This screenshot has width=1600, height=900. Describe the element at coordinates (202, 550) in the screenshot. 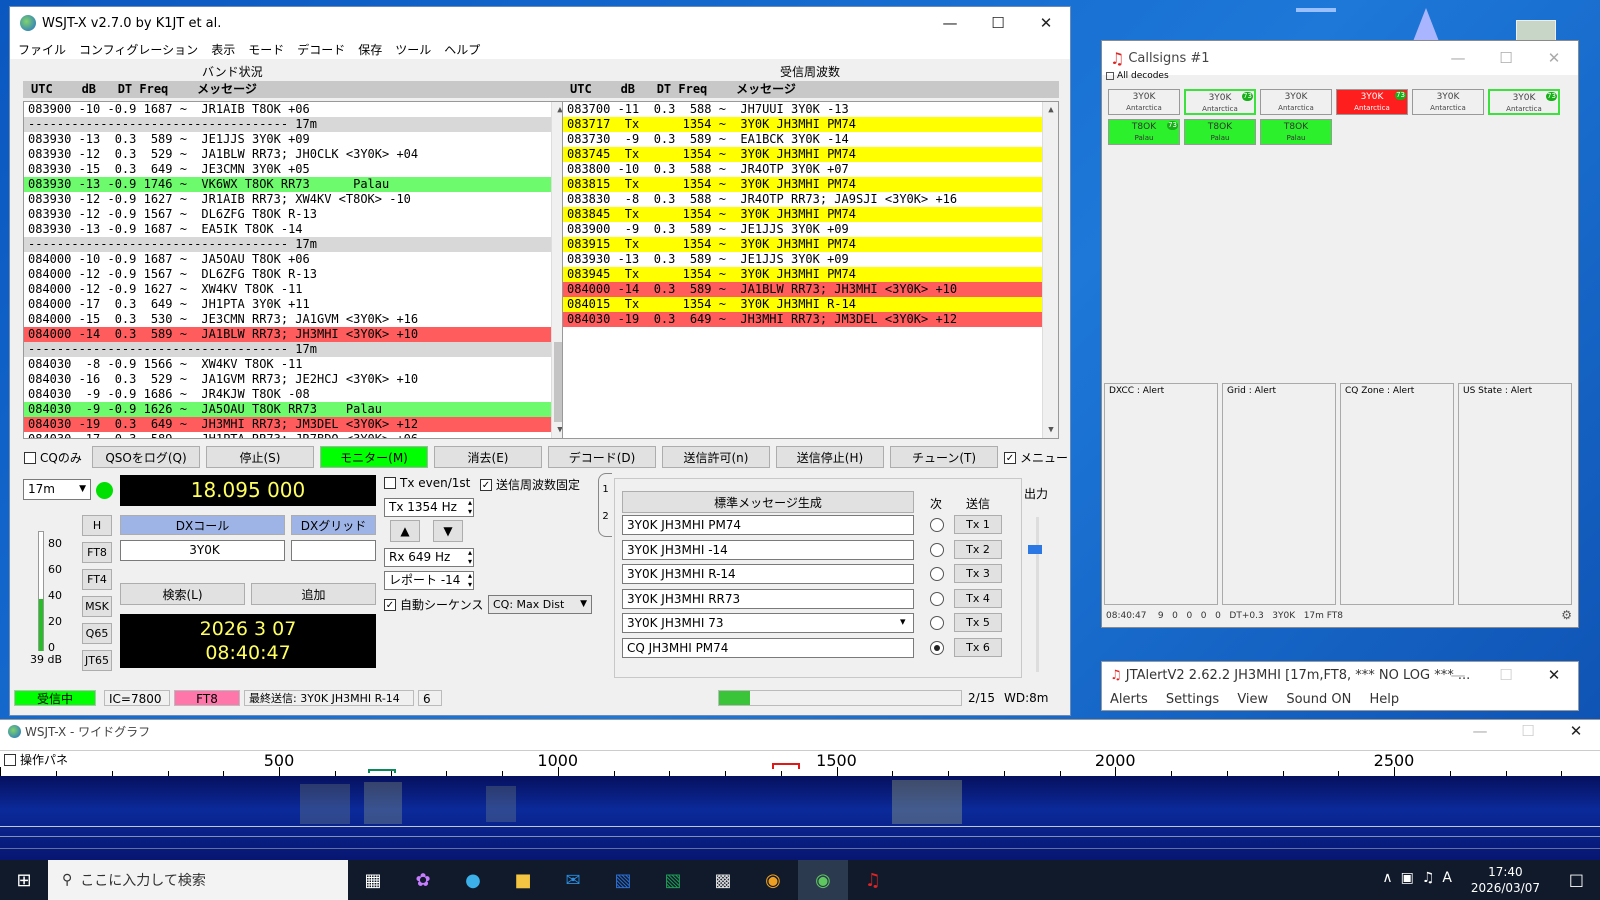

I see `dx-call-input: 3Y0K` at that location.